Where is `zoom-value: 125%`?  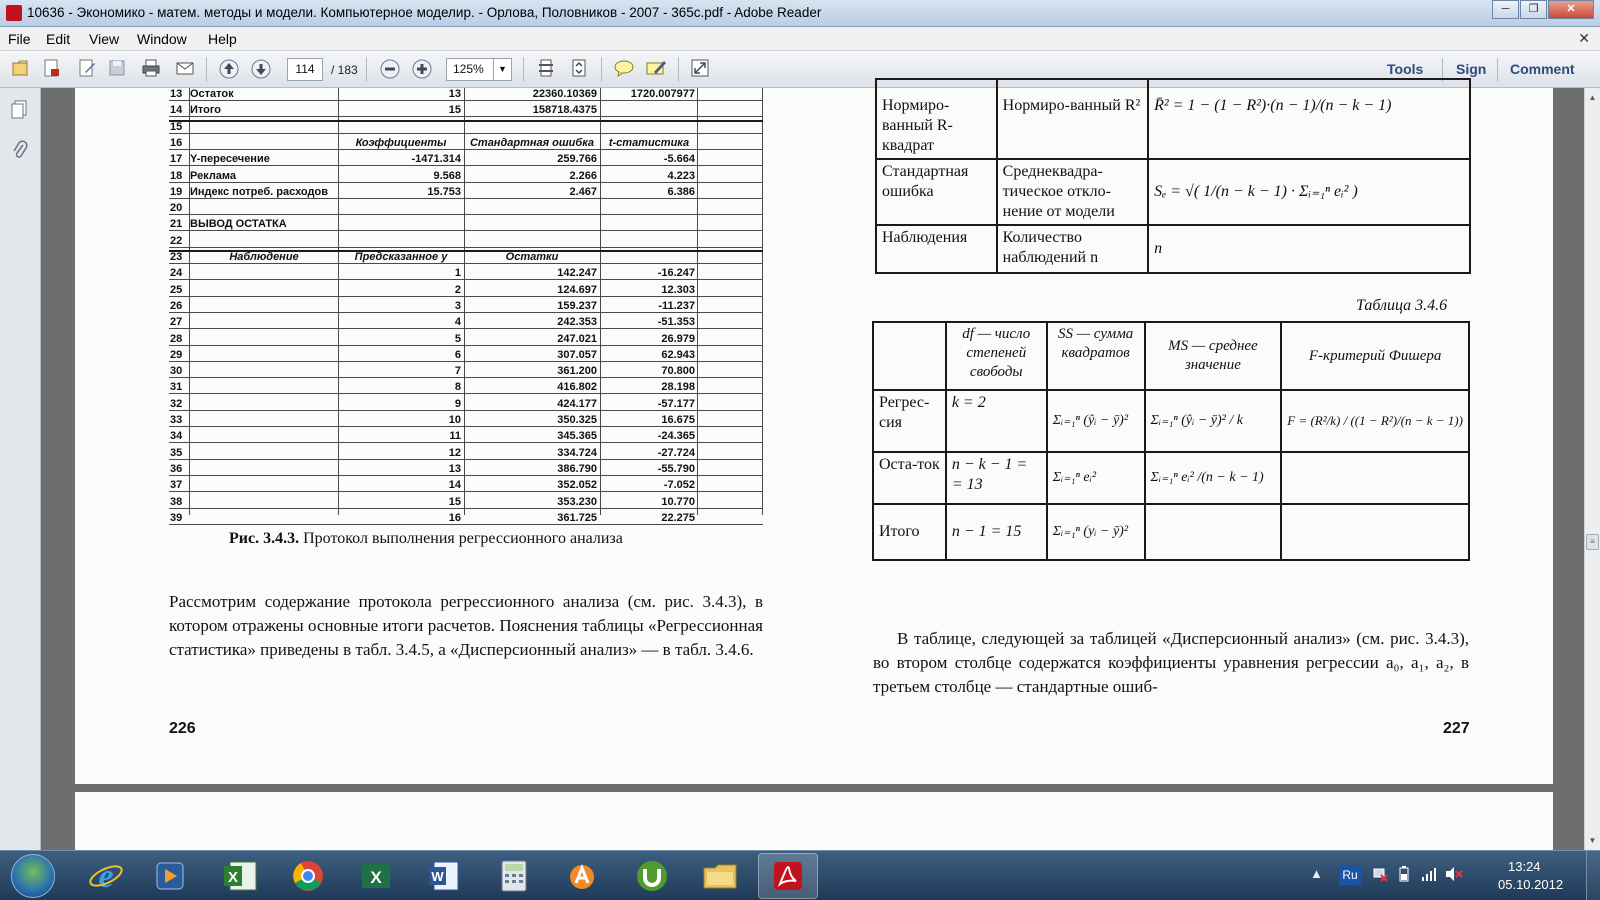
zoom-value: 125% is located at coordinates (468, 69).